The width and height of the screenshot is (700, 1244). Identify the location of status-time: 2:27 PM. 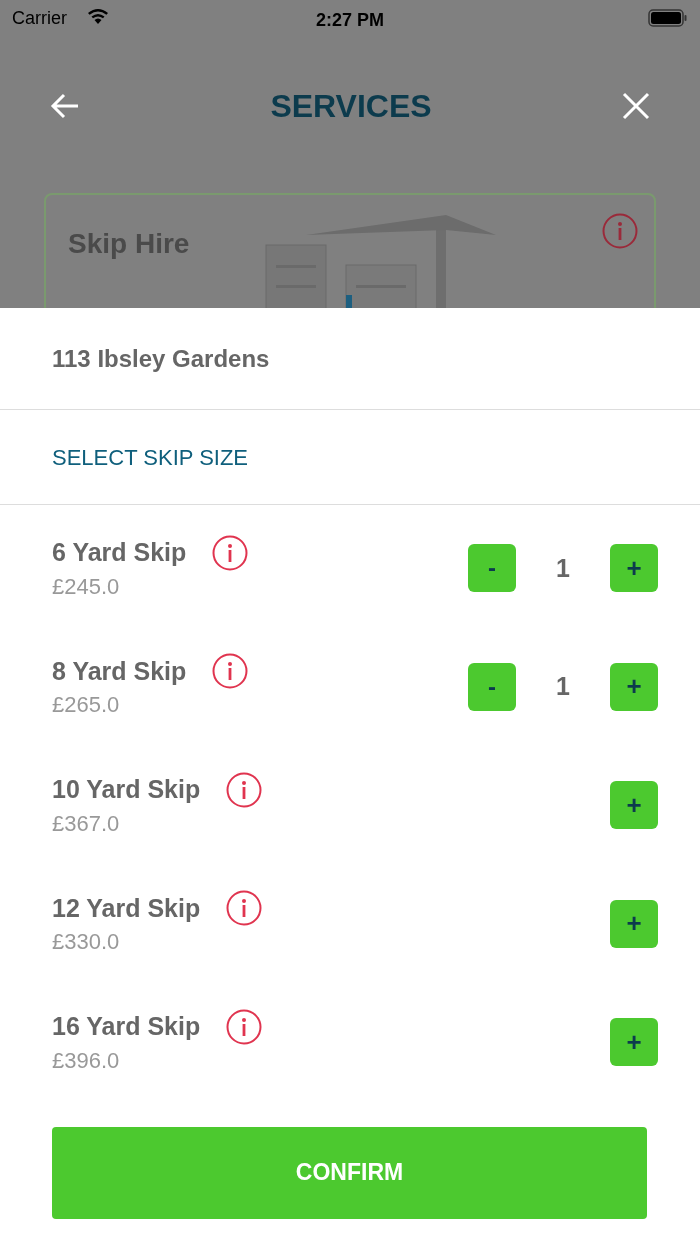
(350, 20).